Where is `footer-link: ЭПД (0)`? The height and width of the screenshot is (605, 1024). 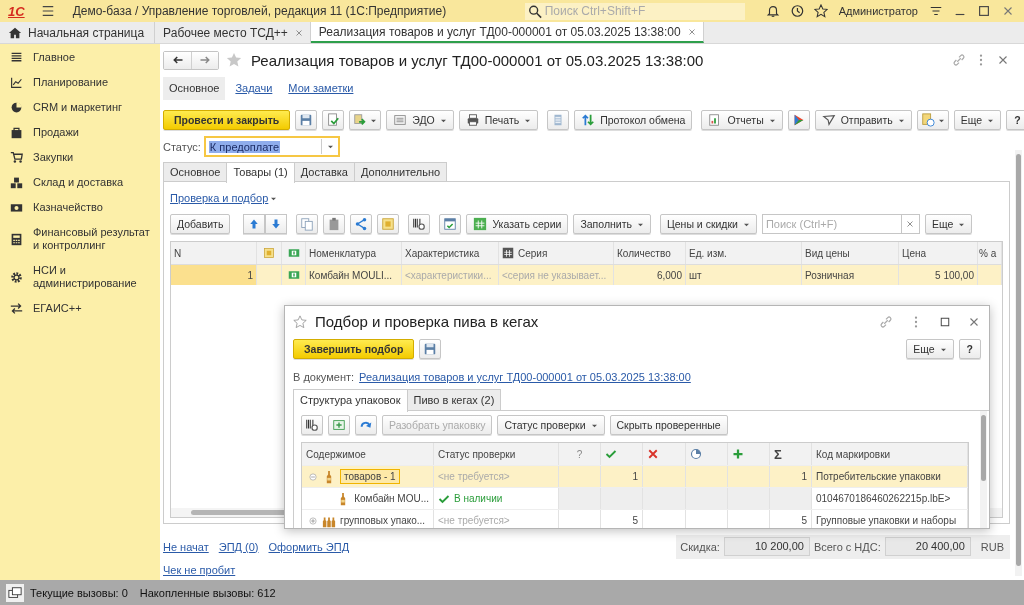 footer-link: ЭПД (0) is located at coordinates (238, 546).